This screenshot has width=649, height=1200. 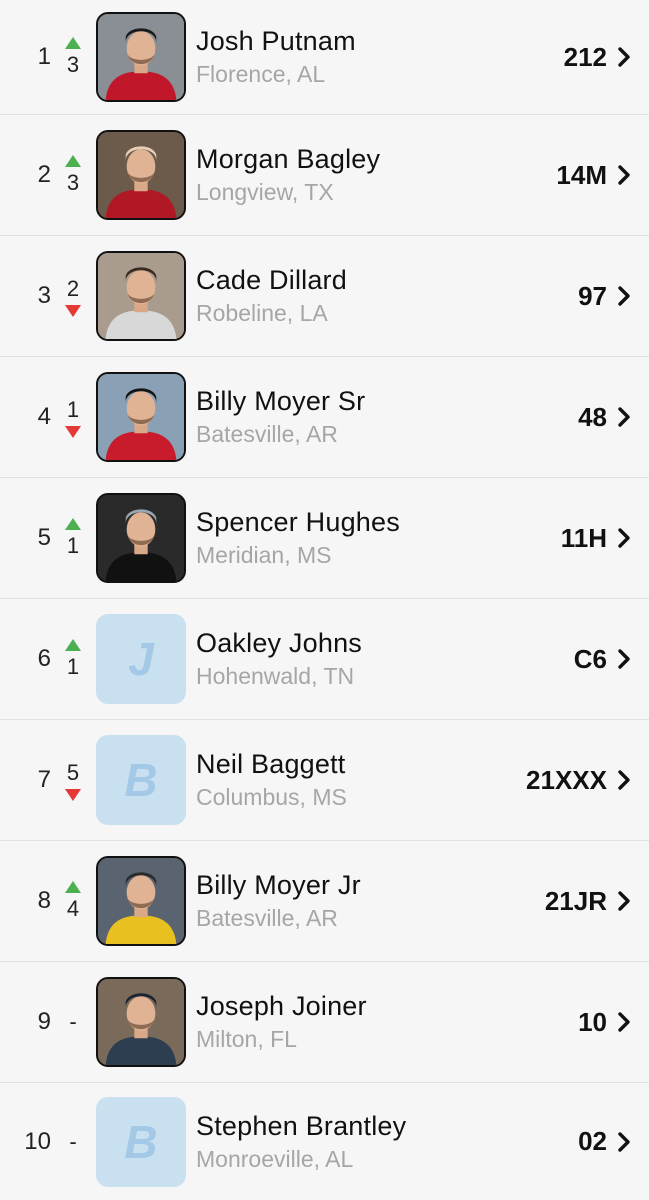 I want to click on car-number: 48, so click(x=592, y=416).